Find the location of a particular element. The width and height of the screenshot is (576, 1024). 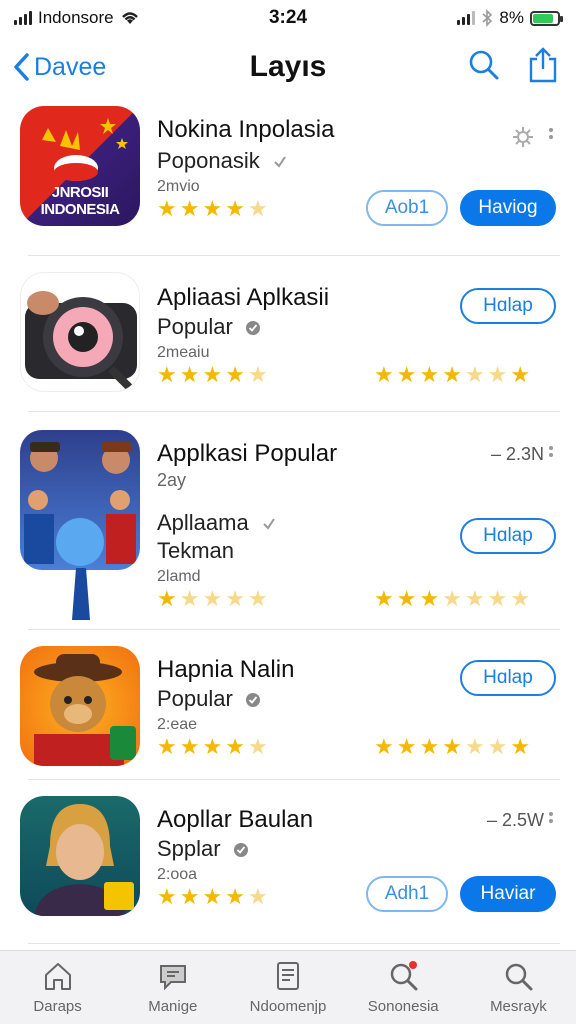

app-icon-portrait is located at coordinates (80, 856).